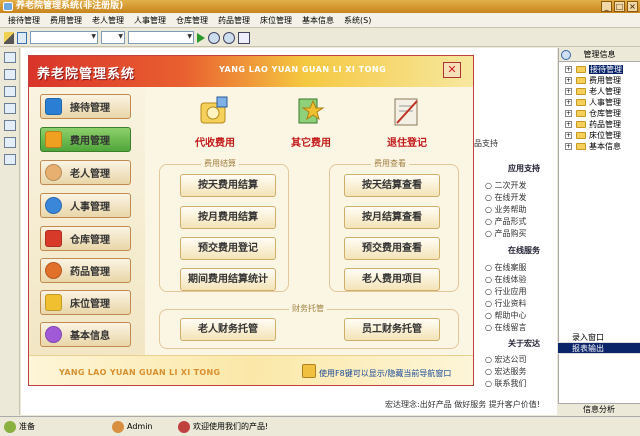 The height and width of the screenshot is (436, 640). I want to click on online-item-5: ○ 在线留言, so click(506, 327).